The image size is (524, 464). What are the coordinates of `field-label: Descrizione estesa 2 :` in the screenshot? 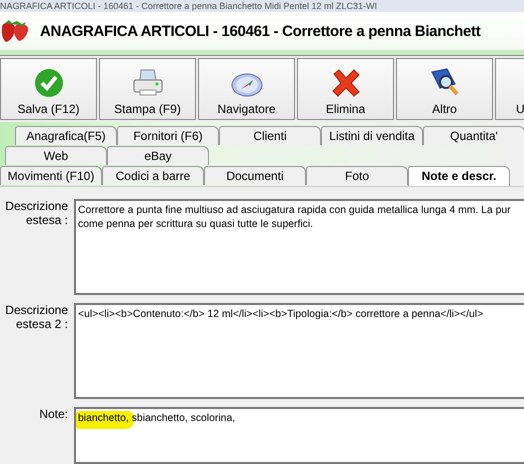 It's located at (36, 318).